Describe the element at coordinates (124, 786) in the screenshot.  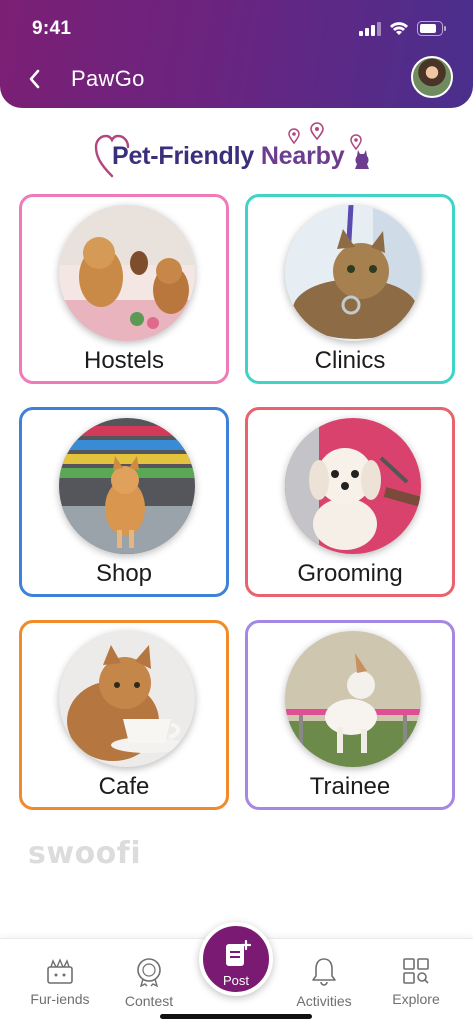
I see `card-label: Cafe` at that location.